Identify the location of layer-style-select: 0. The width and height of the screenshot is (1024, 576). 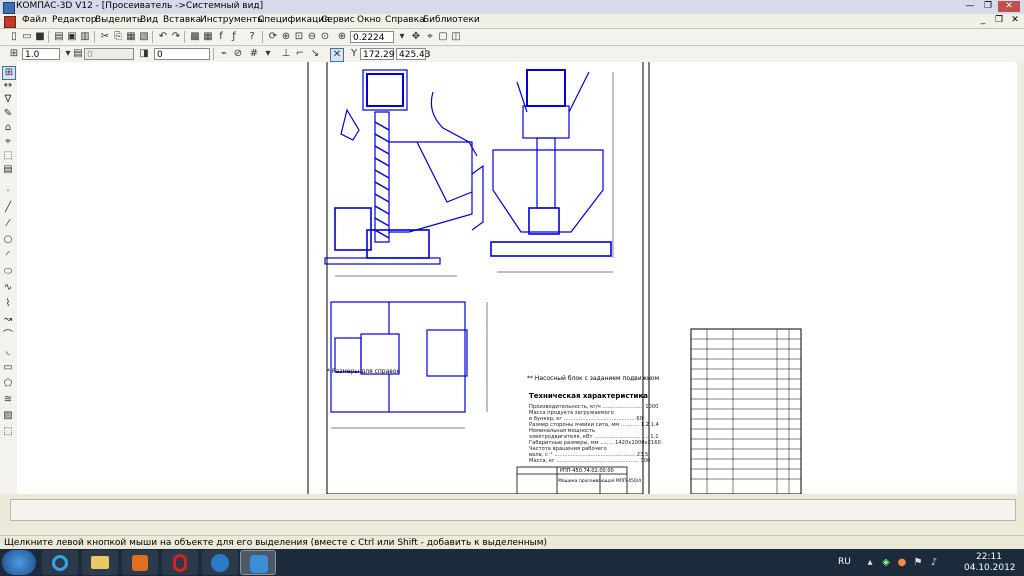
(109, 54).